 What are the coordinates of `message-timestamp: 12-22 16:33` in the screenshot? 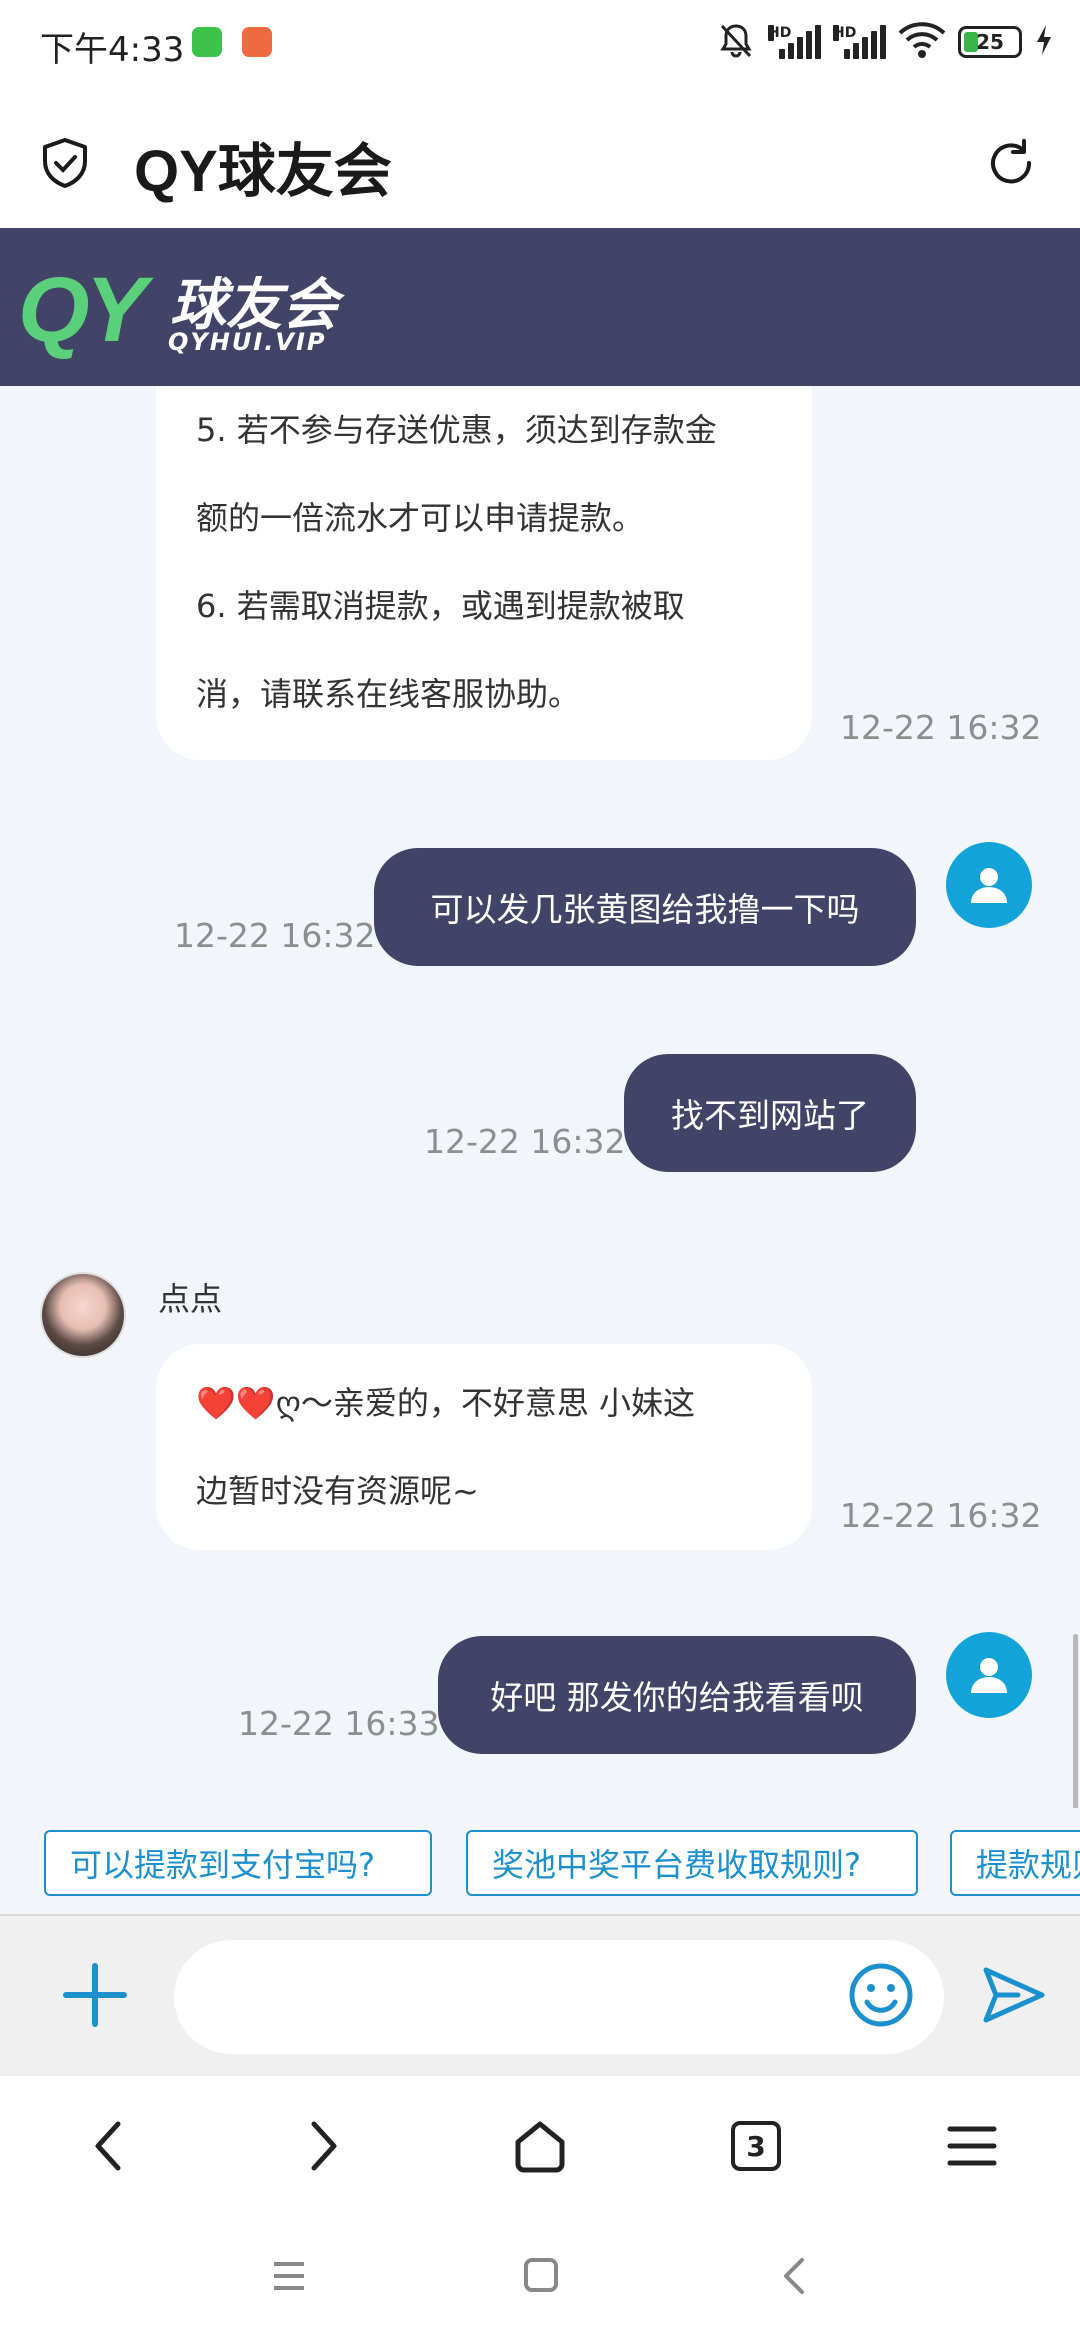 It's located at (339, 1723).